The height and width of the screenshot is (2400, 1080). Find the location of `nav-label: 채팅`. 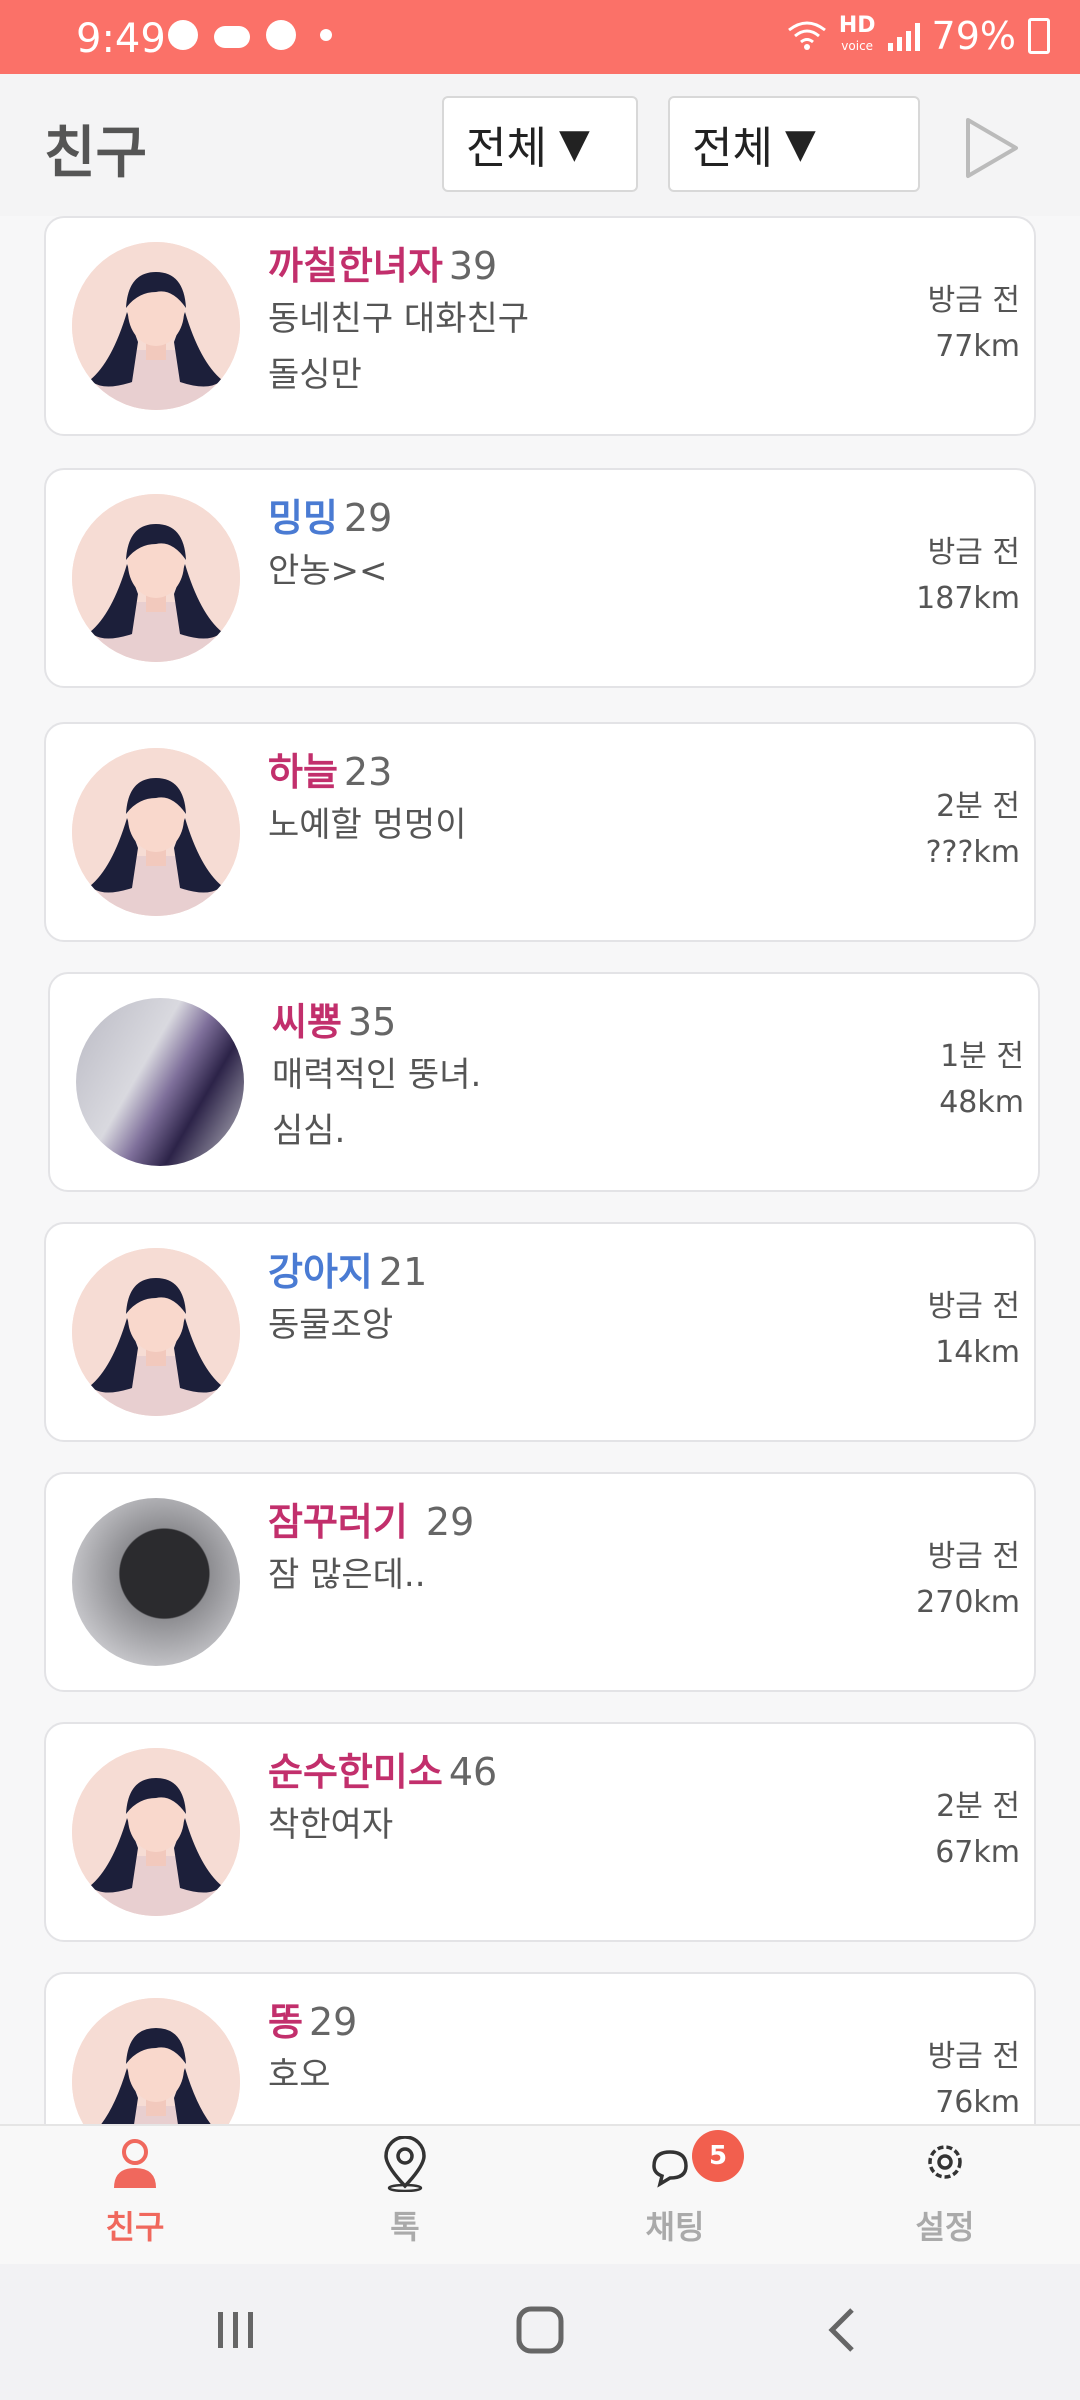

nav-label: 채팅 is located at coordinates (675, 2227).